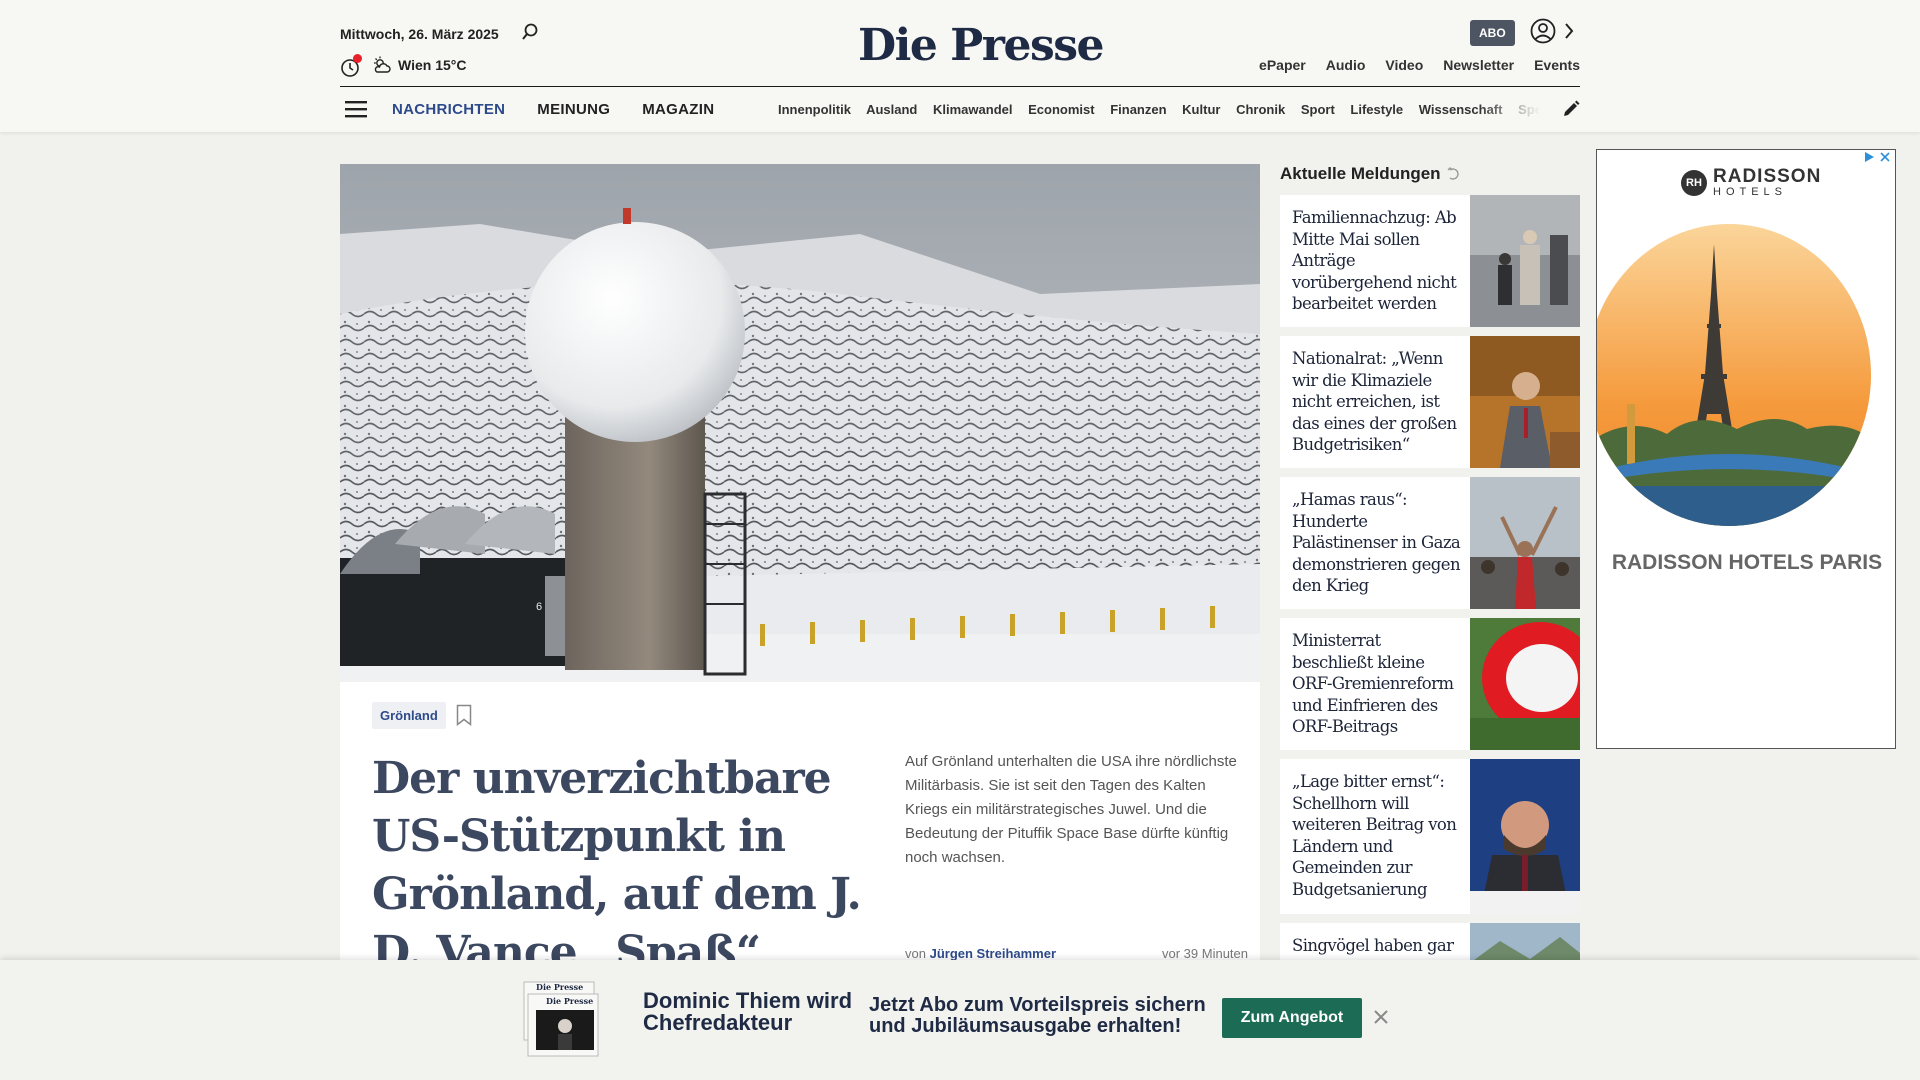 The height and width of the screenshot is (1080, 1920). What do you see at coordinates (1492, 33) in the screenshot?
I see `abo-button: ABO` at bounding box center [1492, 33].